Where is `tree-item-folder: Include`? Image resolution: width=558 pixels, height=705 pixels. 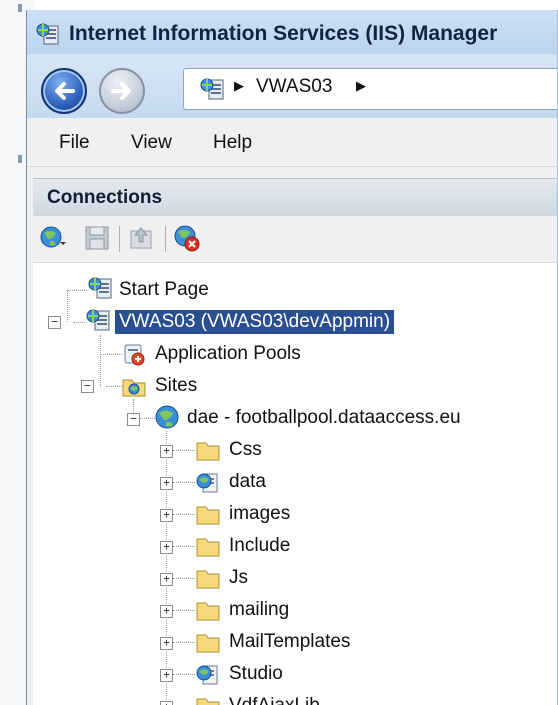
tree-item-folder: Include is located at coordinates (259, 546).